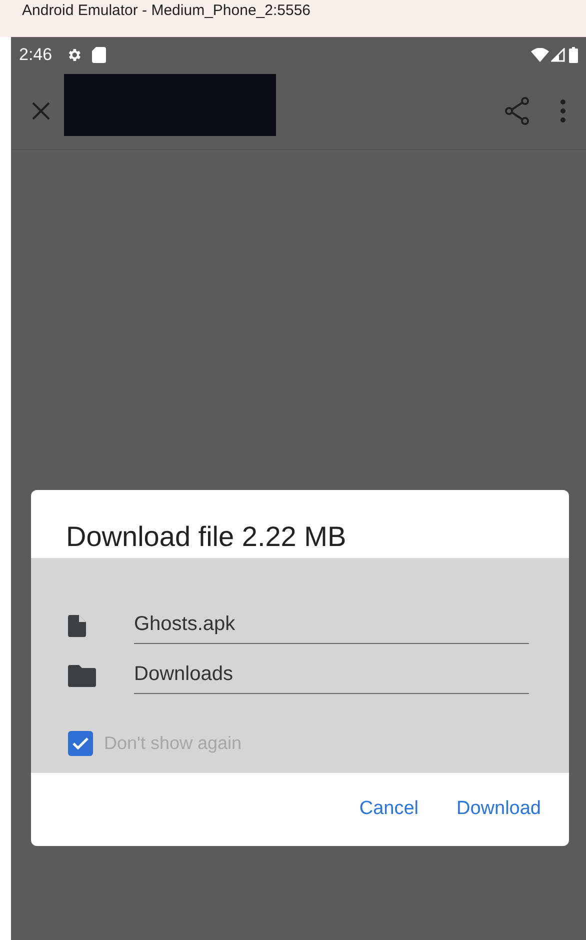 The height and width of the screenshot is (940, 586). Describe the element at coordinates (74, 54) in the screenshot. I see `gear-icon` at that location.